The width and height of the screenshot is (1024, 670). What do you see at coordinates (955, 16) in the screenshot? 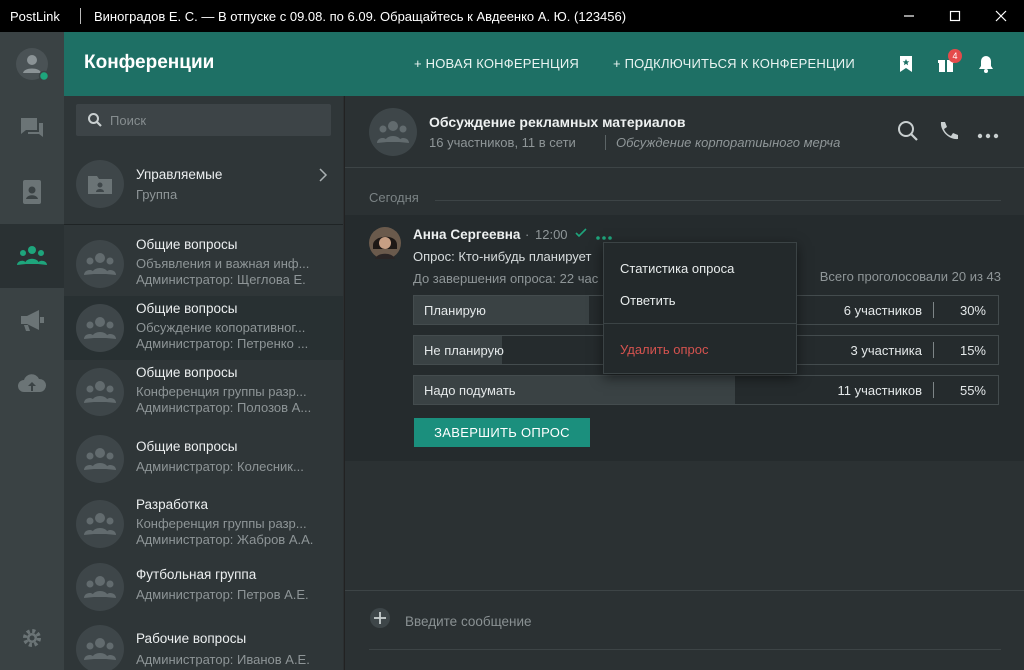
I see `maximize-button` at bounding box center [955, 16].